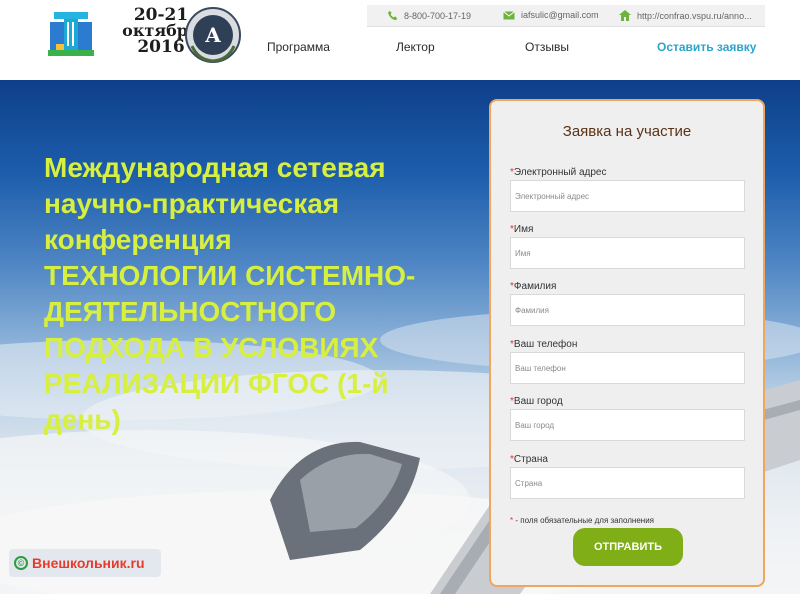 Image resolution: width=800 pixels, height=594 pixels. What do you see at coordinates (437, 16) in the screenshot?
I see `phone-number: 8-800-700-17-19` at bounding box center [437, 16].